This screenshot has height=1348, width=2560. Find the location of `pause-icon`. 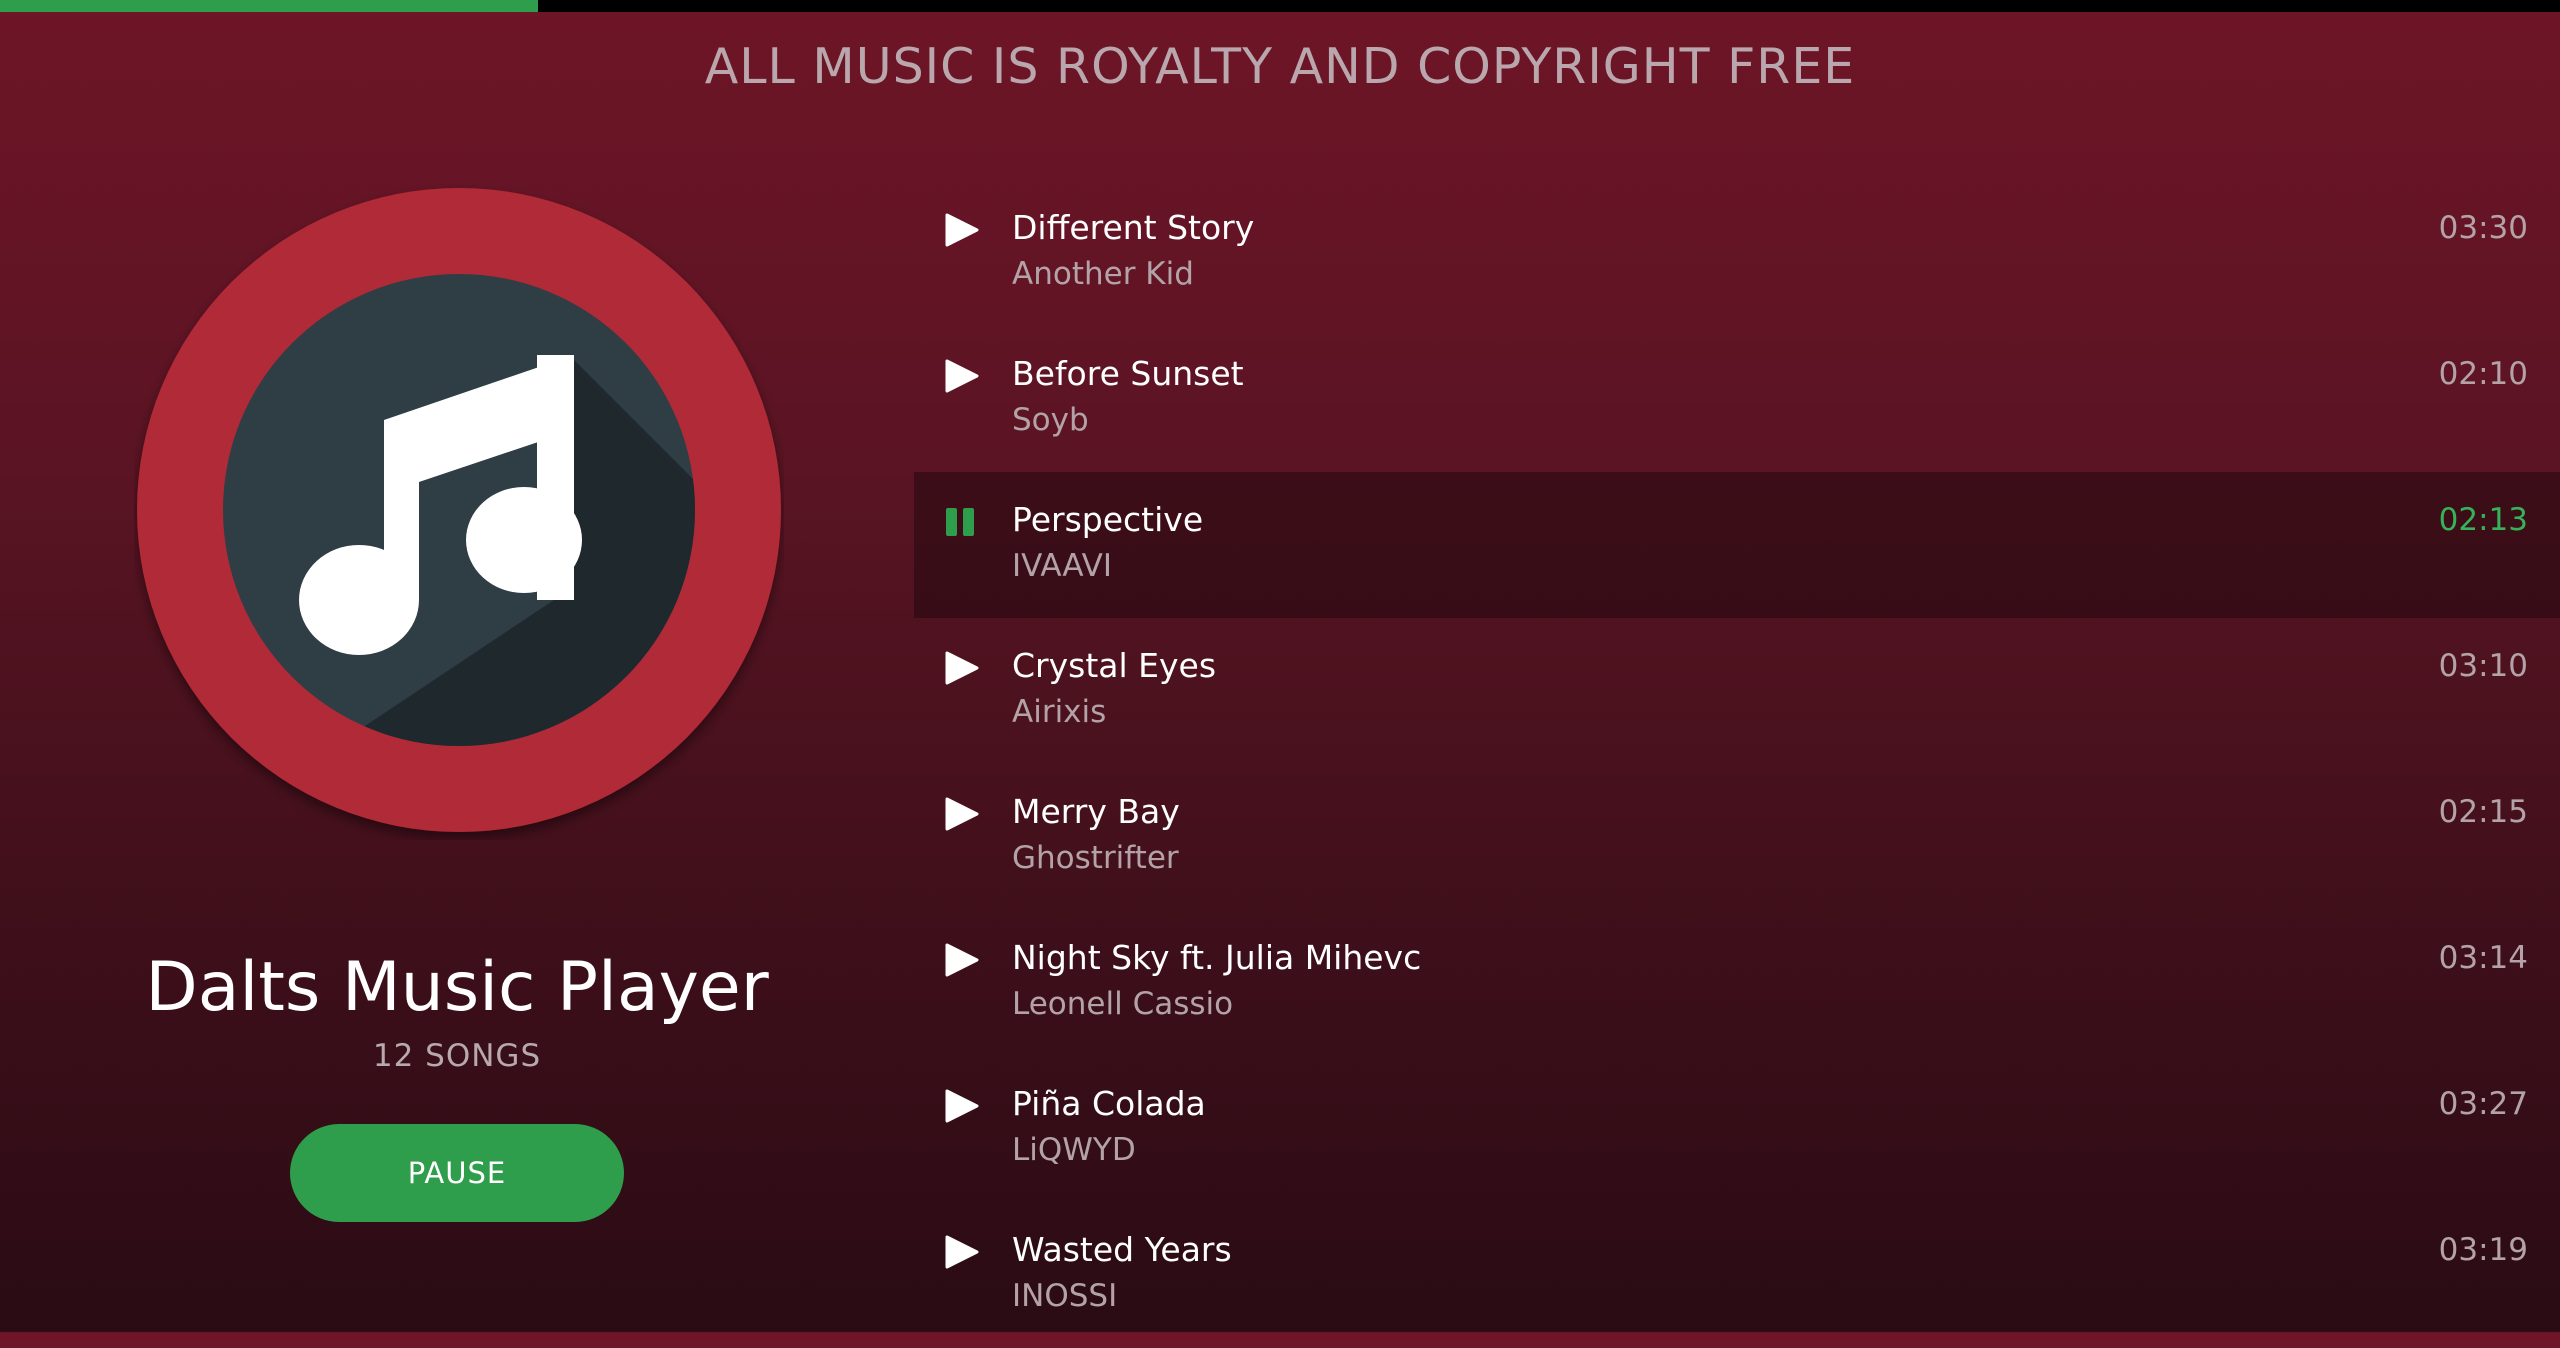

pause-icon is located at coordinates (962, 522).